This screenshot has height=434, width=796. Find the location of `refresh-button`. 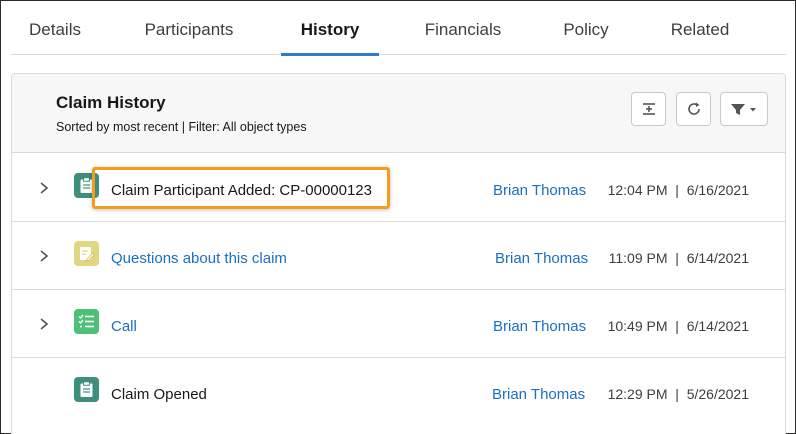

refresh-button is located at coordinates (693, 109).